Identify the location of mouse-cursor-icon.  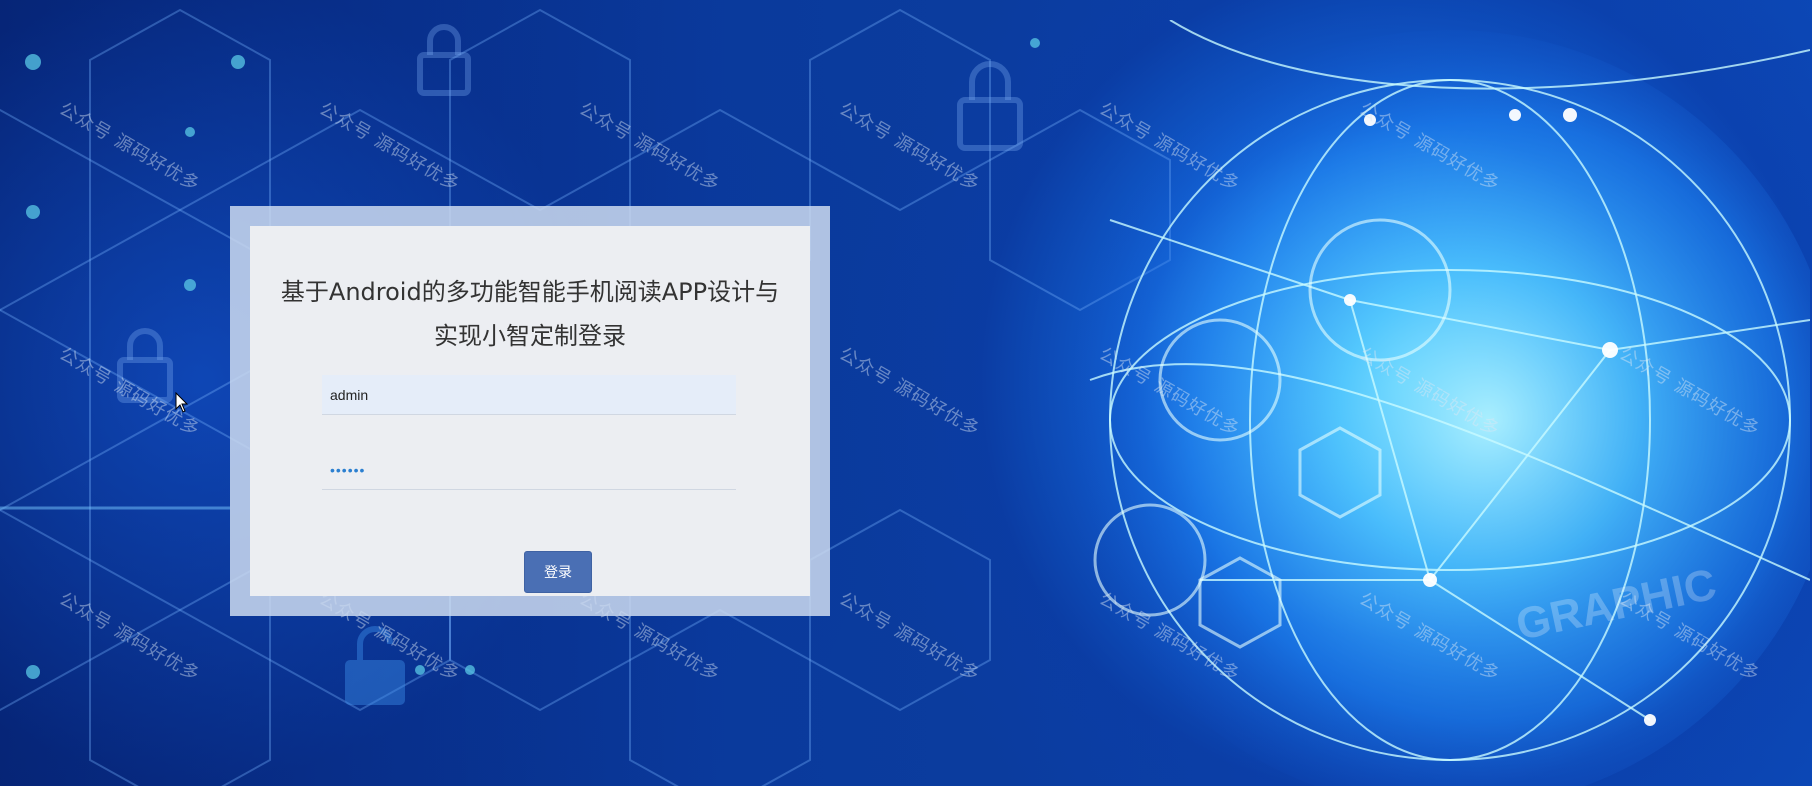
(182, 402).